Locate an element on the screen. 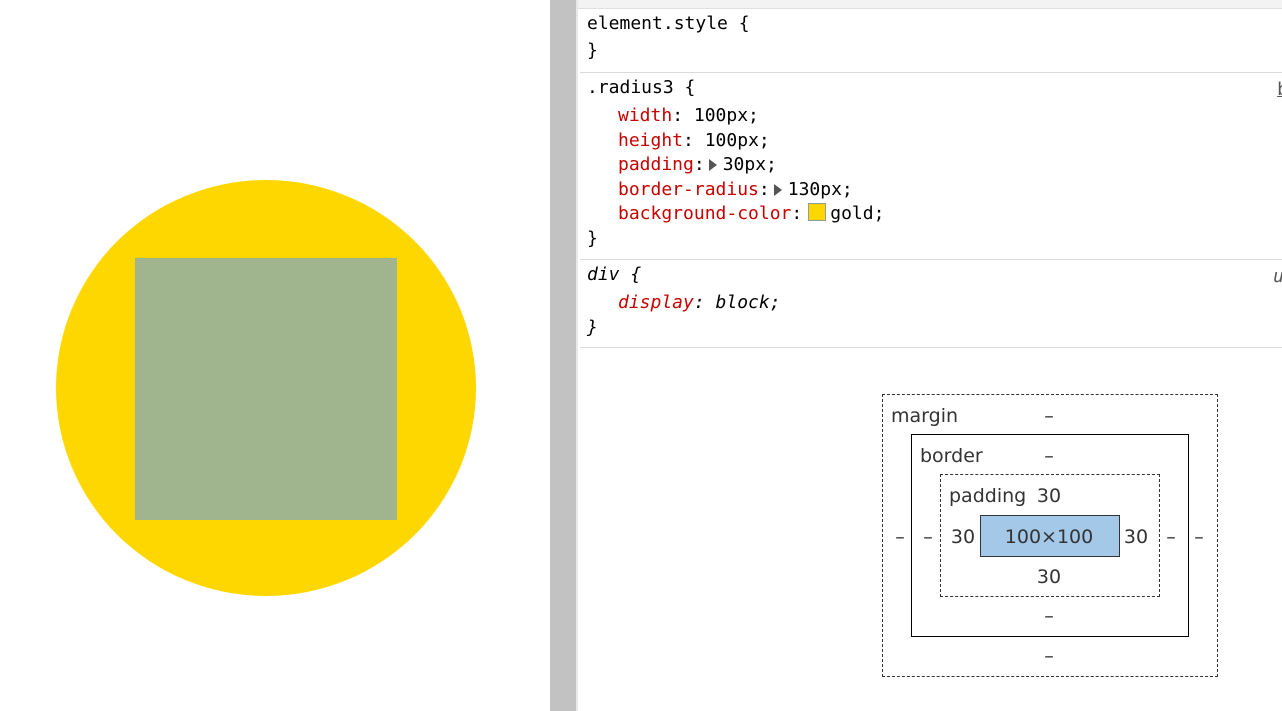 This screenshot has width=1282, height=711. panel-splitter is located at coordinates (563, 355).